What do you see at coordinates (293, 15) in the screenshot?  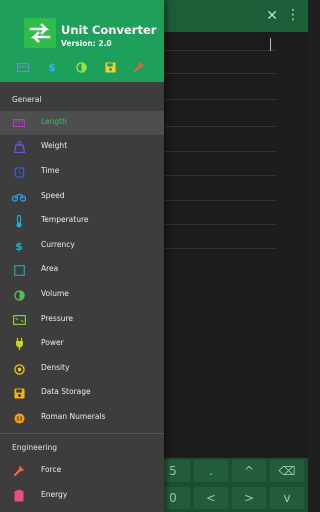 I see `more-icon: ⋮` at bounding box center [293, 15].